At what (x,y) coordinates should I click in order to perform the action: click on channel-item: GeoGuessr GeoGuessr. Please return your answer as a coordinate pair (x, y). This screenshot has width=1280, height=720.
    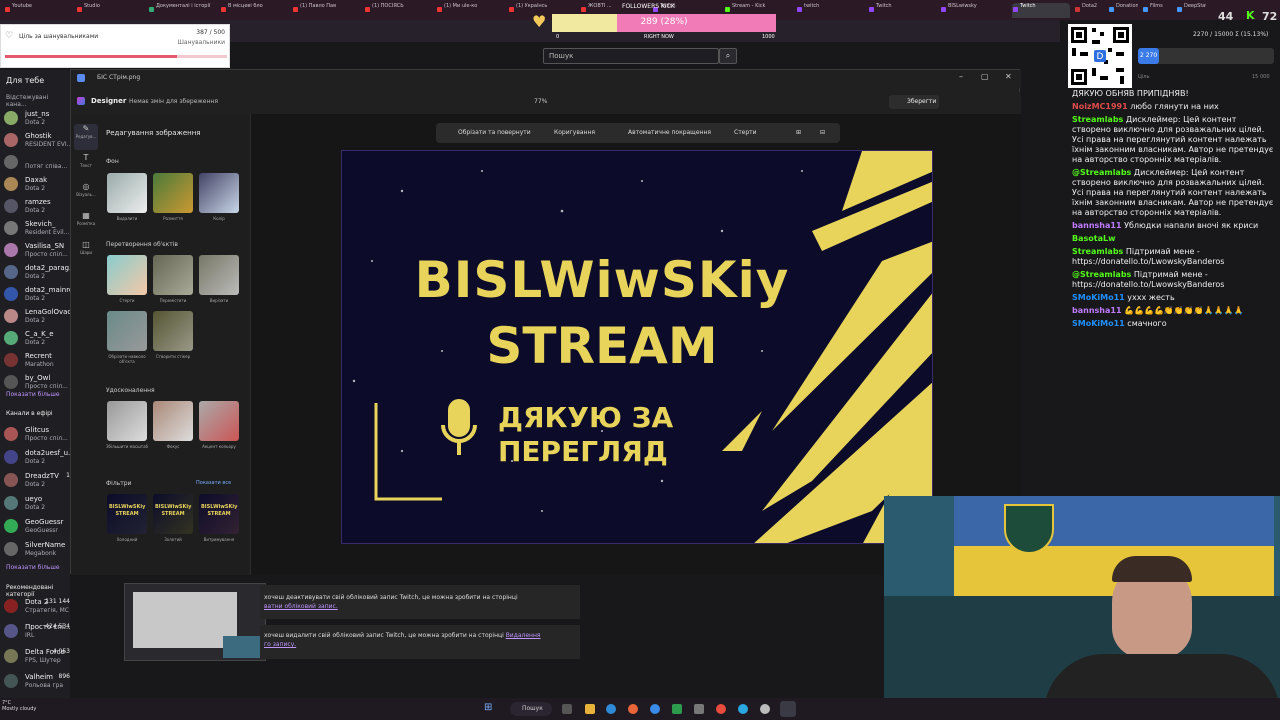
    Looking at the image, I should click on (37, 527).